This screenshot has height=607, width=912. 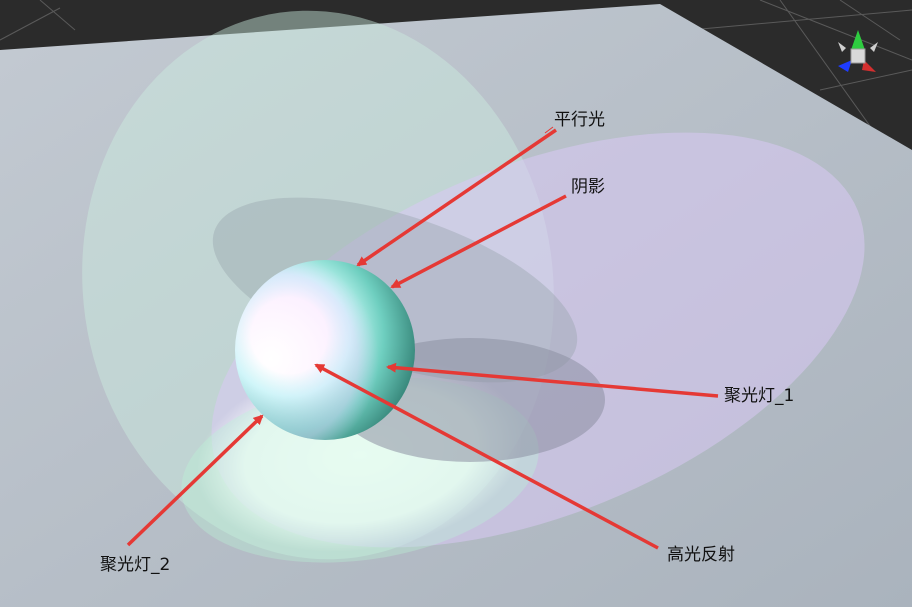 I want to click on label-directional-light: 平行光, so click(x=579, y=120).